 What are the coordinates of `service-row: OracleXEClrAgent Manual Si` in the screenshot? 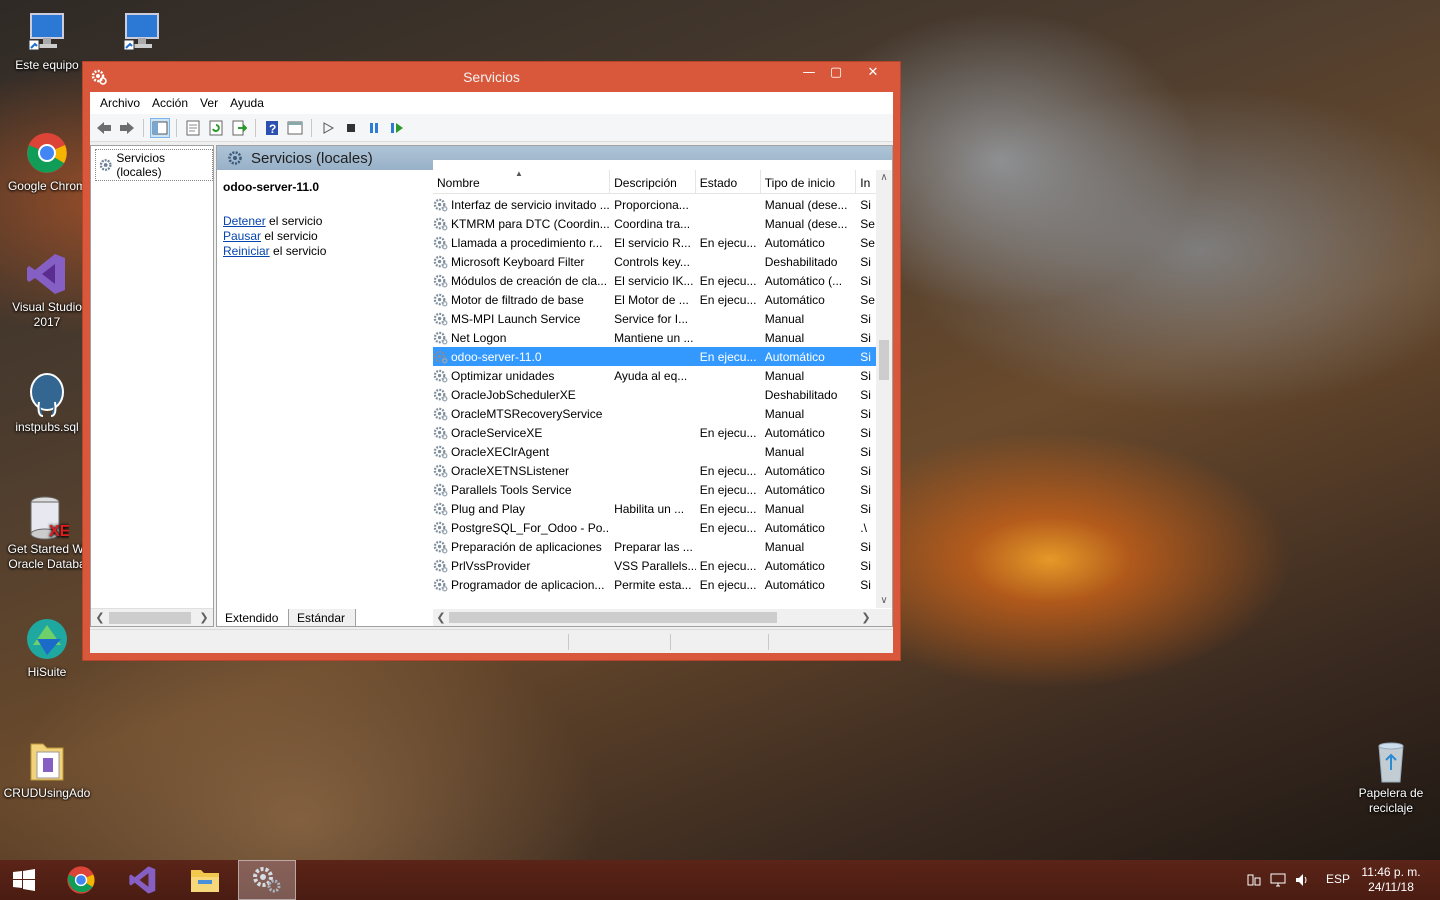 It's located at (654, 451).